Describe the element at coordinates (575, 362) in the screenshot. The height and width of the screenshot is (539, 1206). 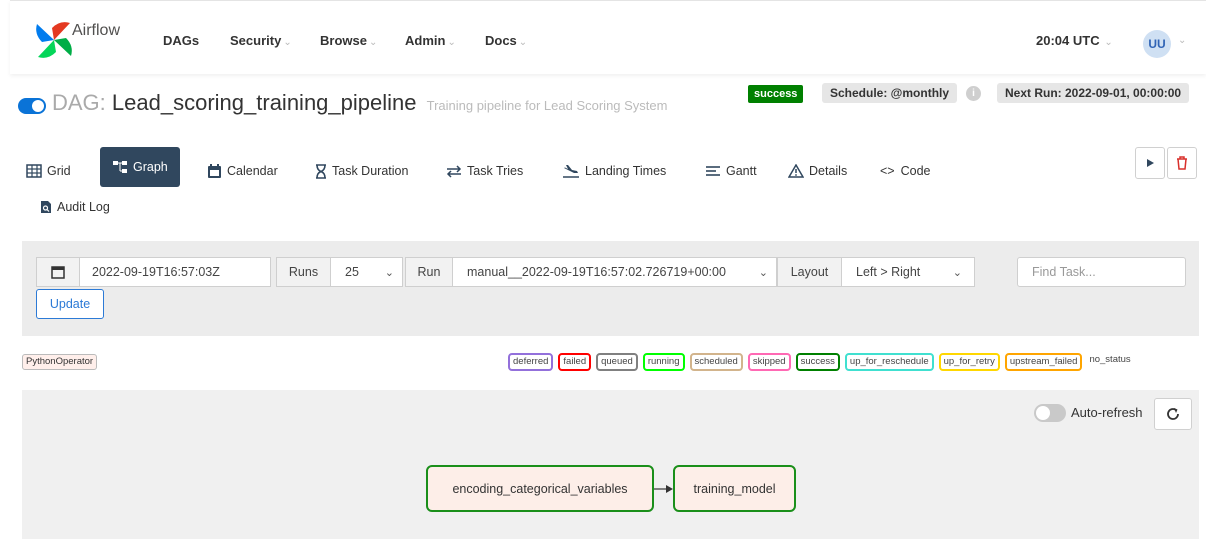
I see `legend-state-failed: failed` at that location.